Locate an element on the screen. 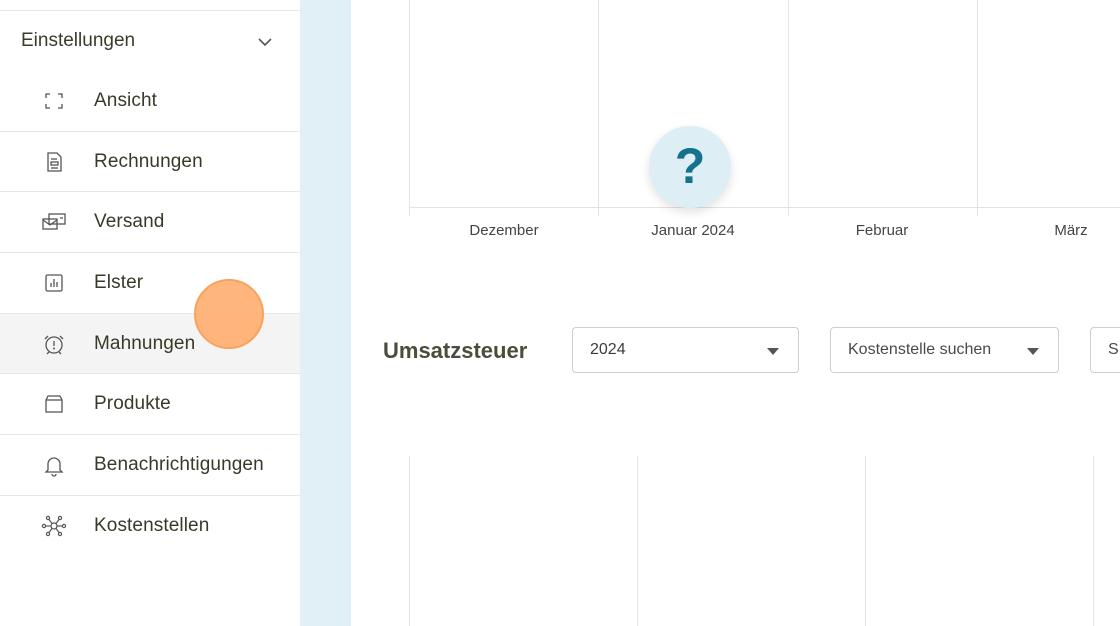  x-tick-label: Dezember is located at coordinates (504, 230).